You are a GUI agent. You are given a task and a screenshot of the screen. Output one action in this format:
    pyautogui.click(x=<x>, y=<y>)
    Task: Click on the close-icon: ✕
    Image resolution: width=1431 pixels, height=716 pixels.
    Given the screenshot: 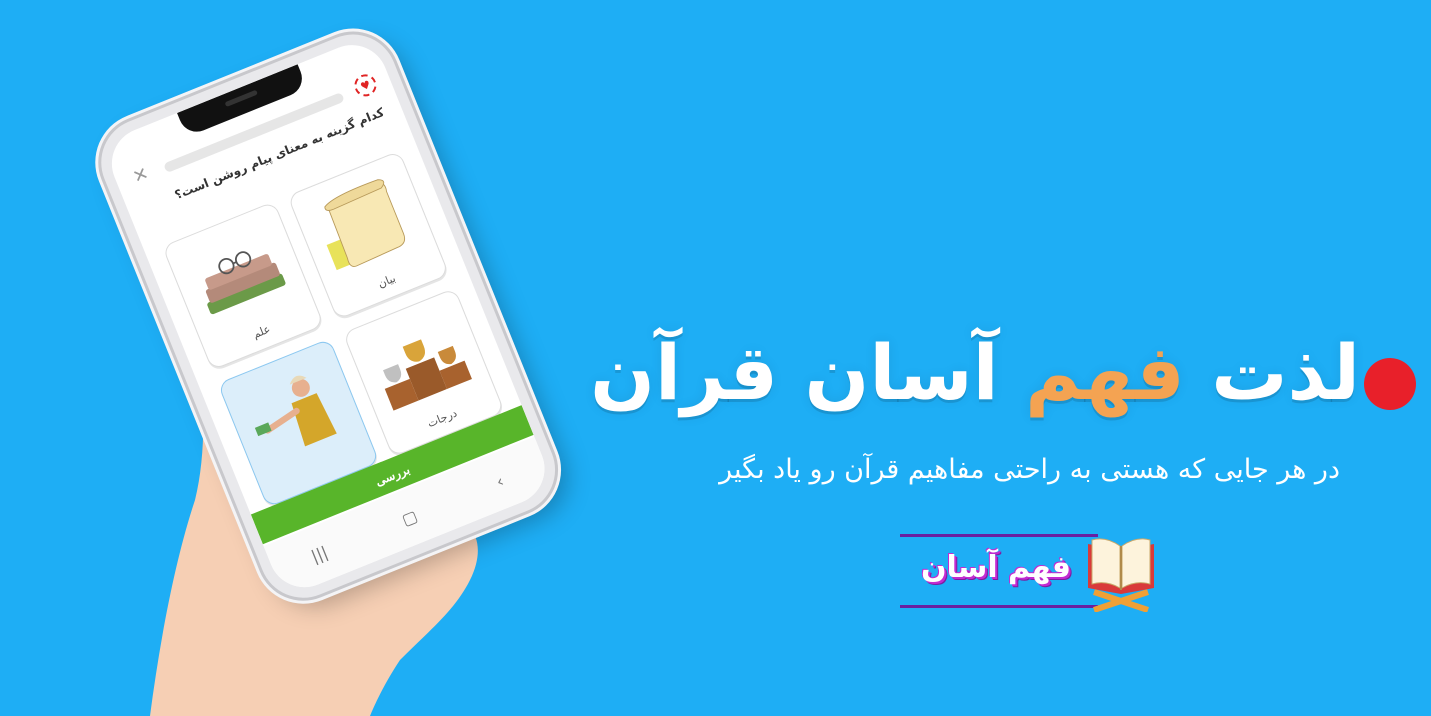 What is the action you would take?
    pyautogui.click(x=141, y=176)
    